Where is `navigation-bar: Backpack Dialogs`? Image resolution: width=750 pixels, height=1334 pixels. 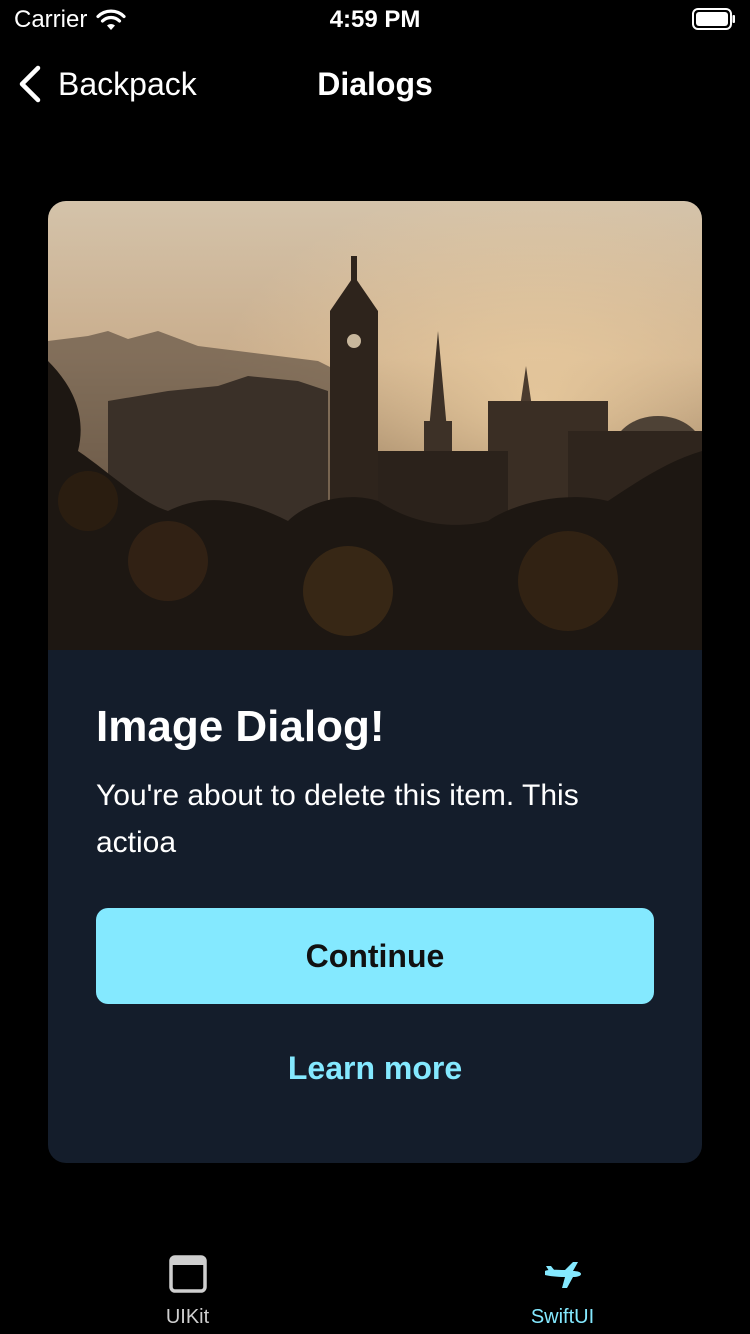 navigation-bar: Backpack Dialogs is located at coordinates (375, 88).